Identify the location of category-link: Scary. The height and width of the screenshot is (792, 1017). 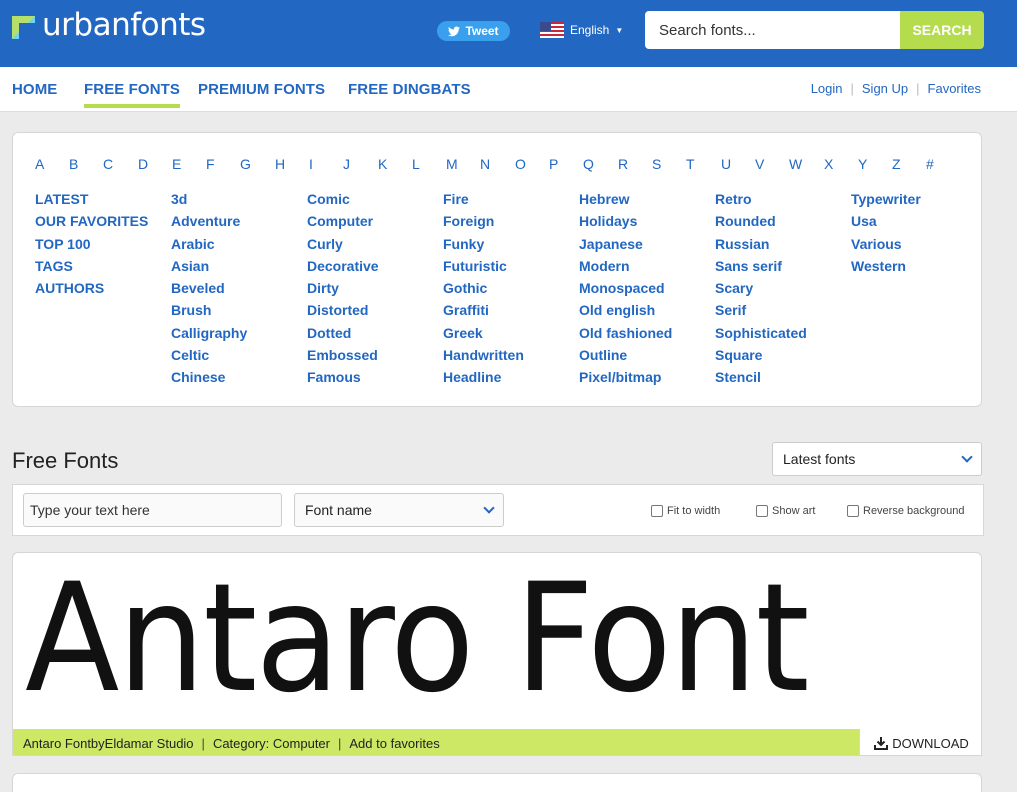
(761, 288).